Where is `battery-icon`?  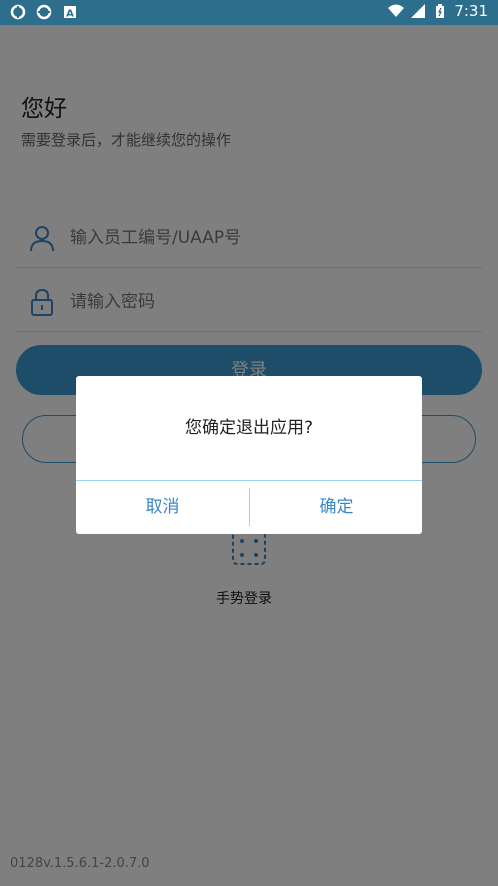
battery-icon is located at coordinates (440, 11).